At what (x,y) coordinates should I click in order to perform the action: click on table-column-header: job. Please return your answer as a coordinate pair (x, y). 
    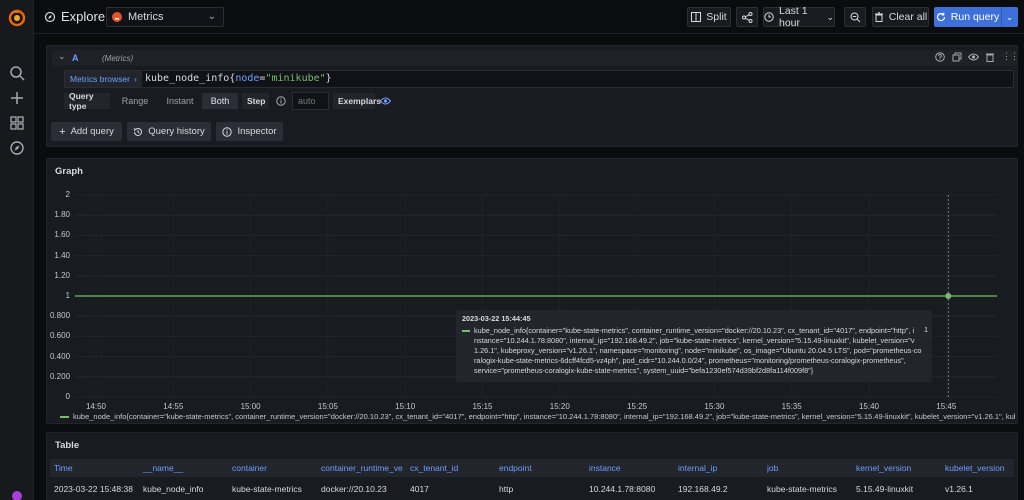
    Looking at the image, I should click on (810, 468).